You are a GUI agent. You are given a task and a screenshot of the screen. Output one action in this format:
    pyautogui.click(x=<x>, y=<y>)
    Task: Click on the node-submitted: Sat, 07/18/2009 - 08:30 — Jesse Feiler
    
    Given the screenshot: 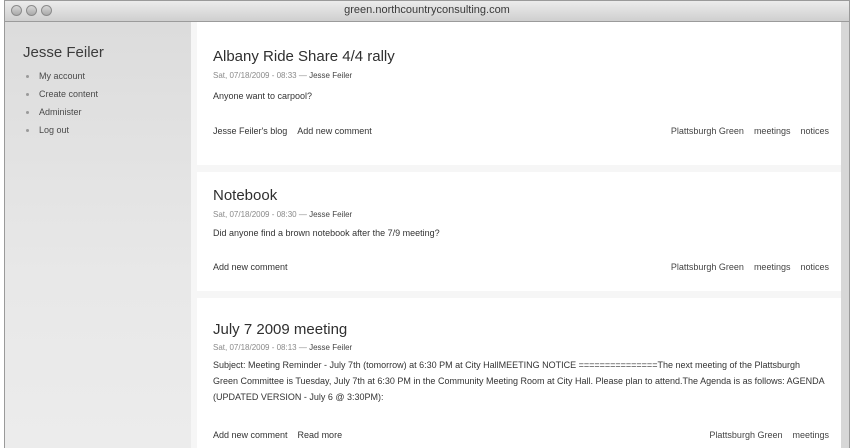 What is the action you would take?
    pyautogui.click(x=282, y=214)
    